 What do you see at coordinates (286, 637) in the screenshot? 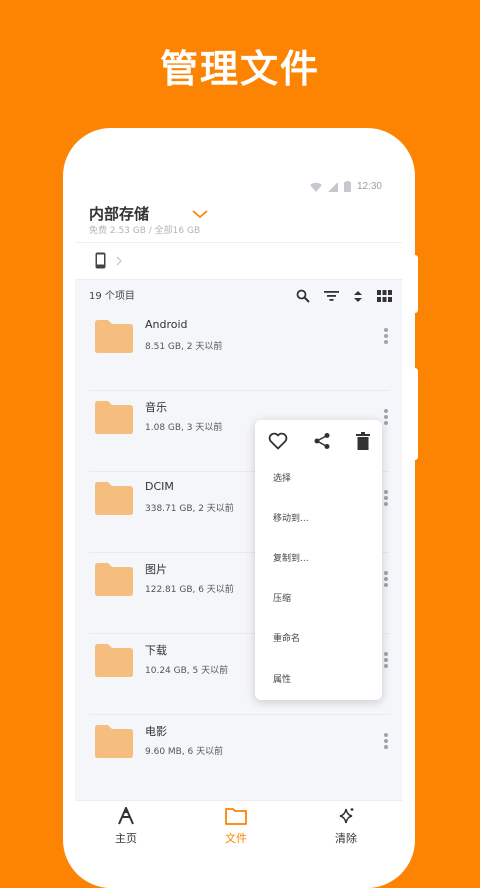
I see `menu-item-rename: 重命名` at bounding box center [286, 637].